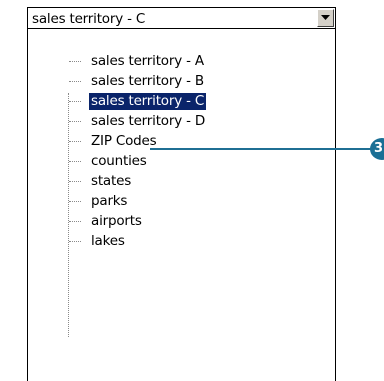 The image size is (384, 381). I want to click on list-item-label: counties, so click(119, 161).